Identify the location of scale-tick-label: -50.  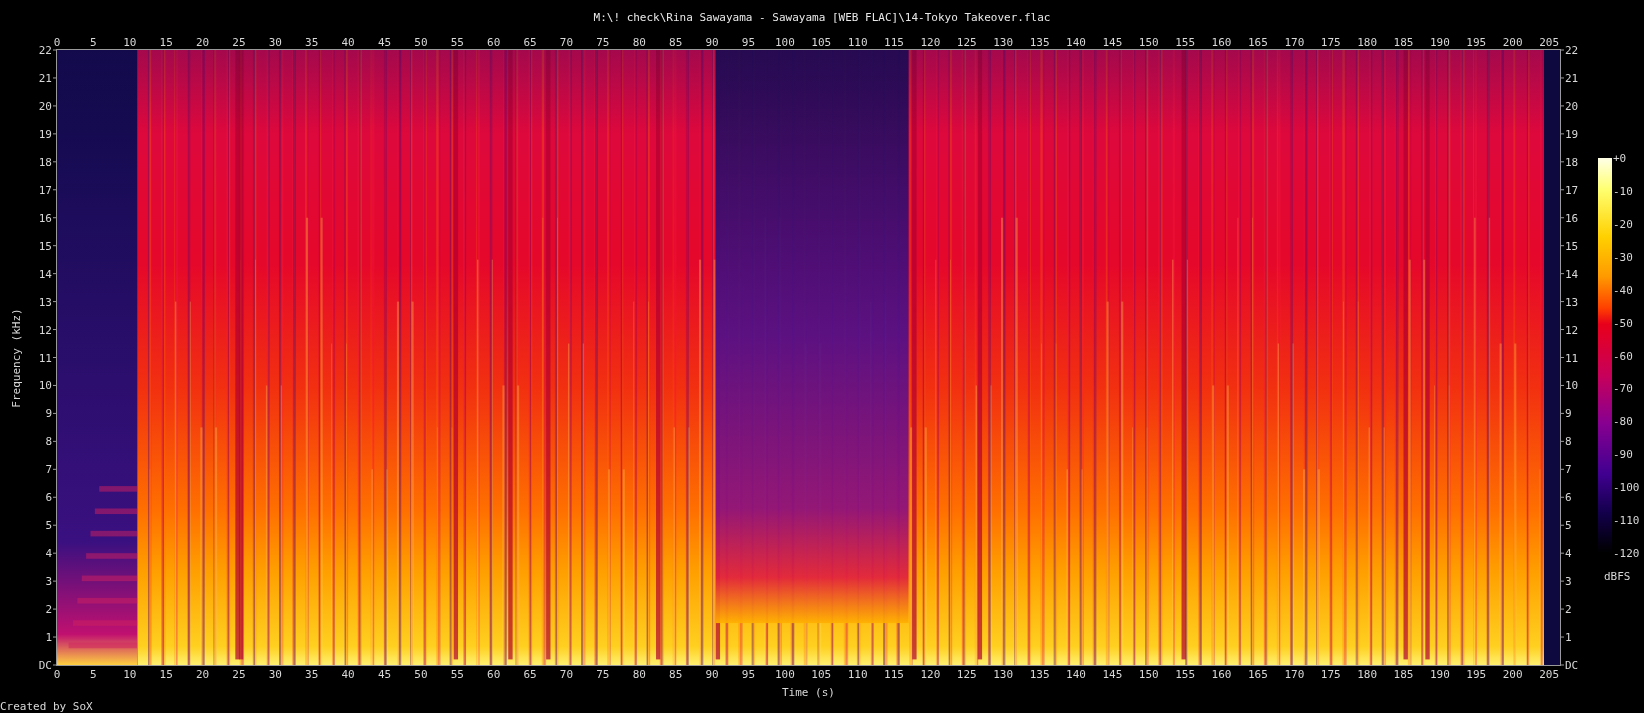
(1623, 323).